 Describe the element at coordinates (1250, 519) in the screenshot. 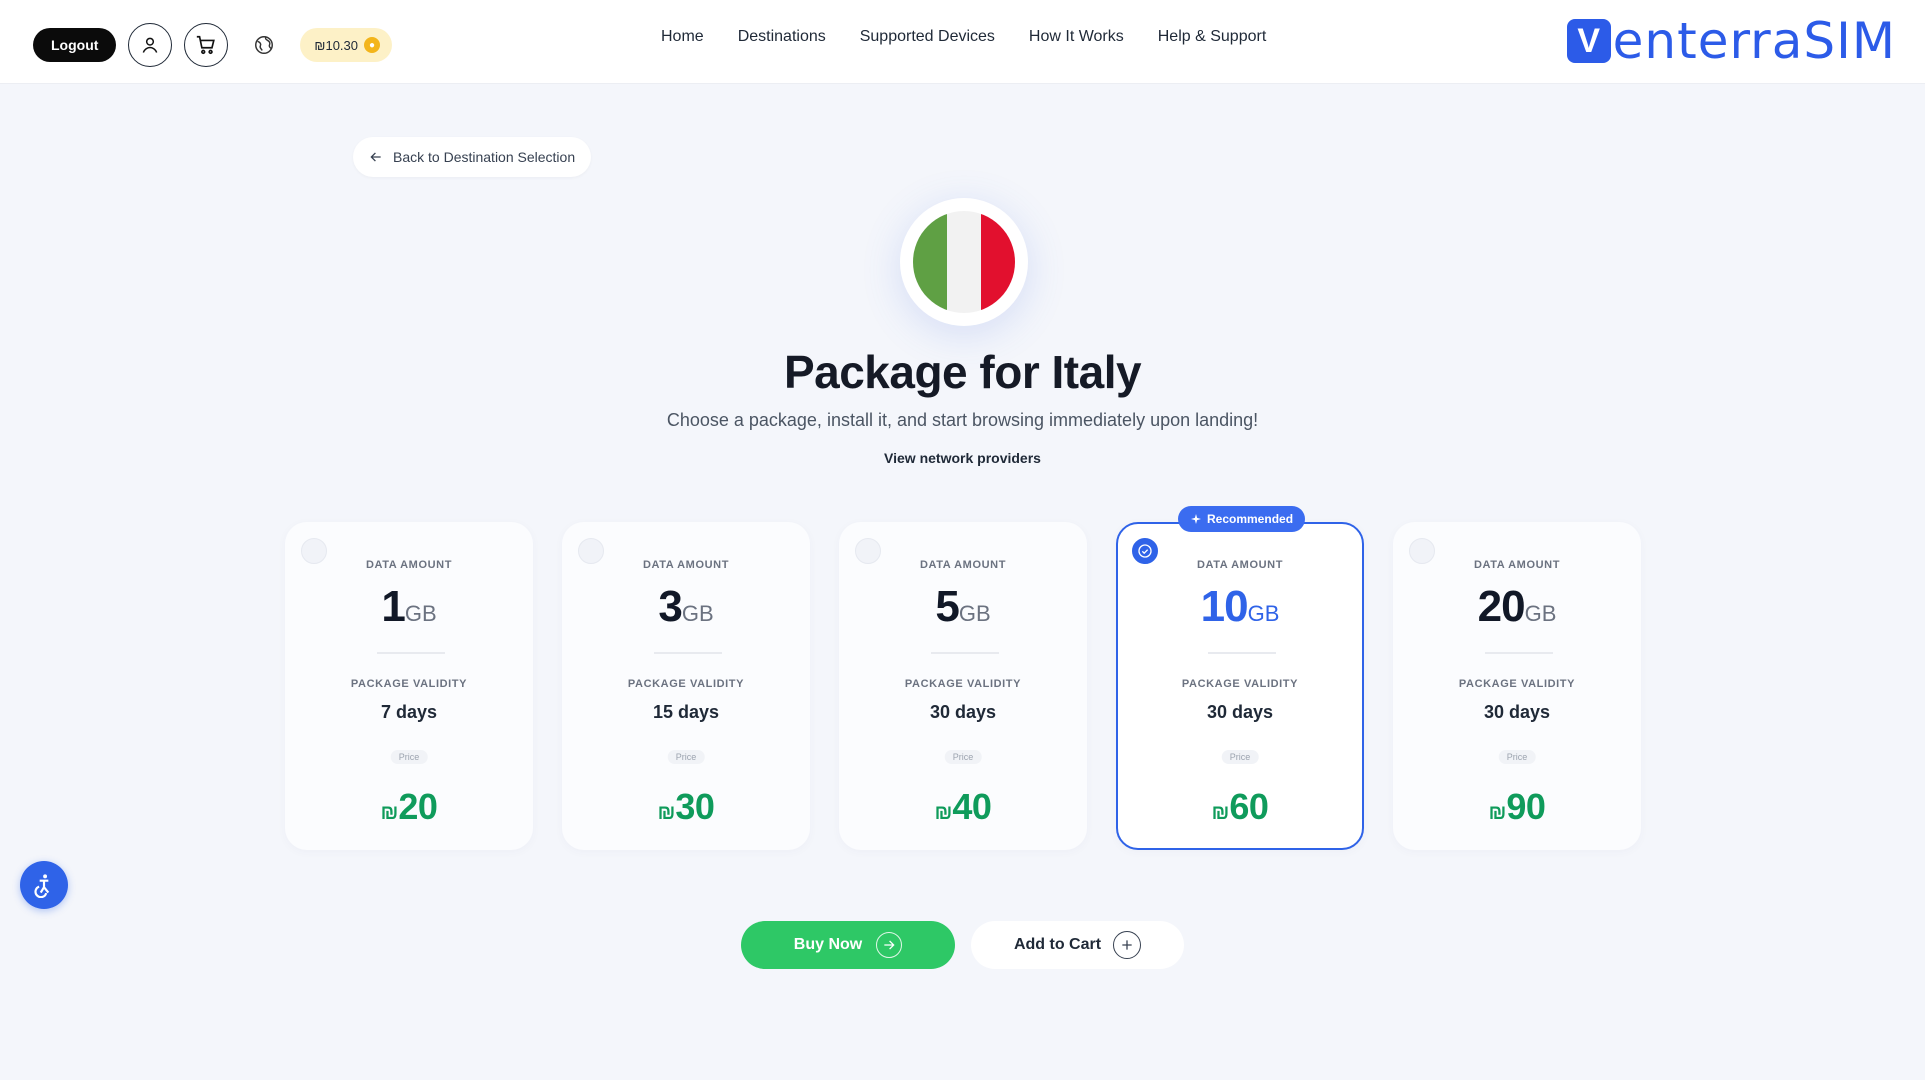

I see `recommended-label: Recommended` at that location.